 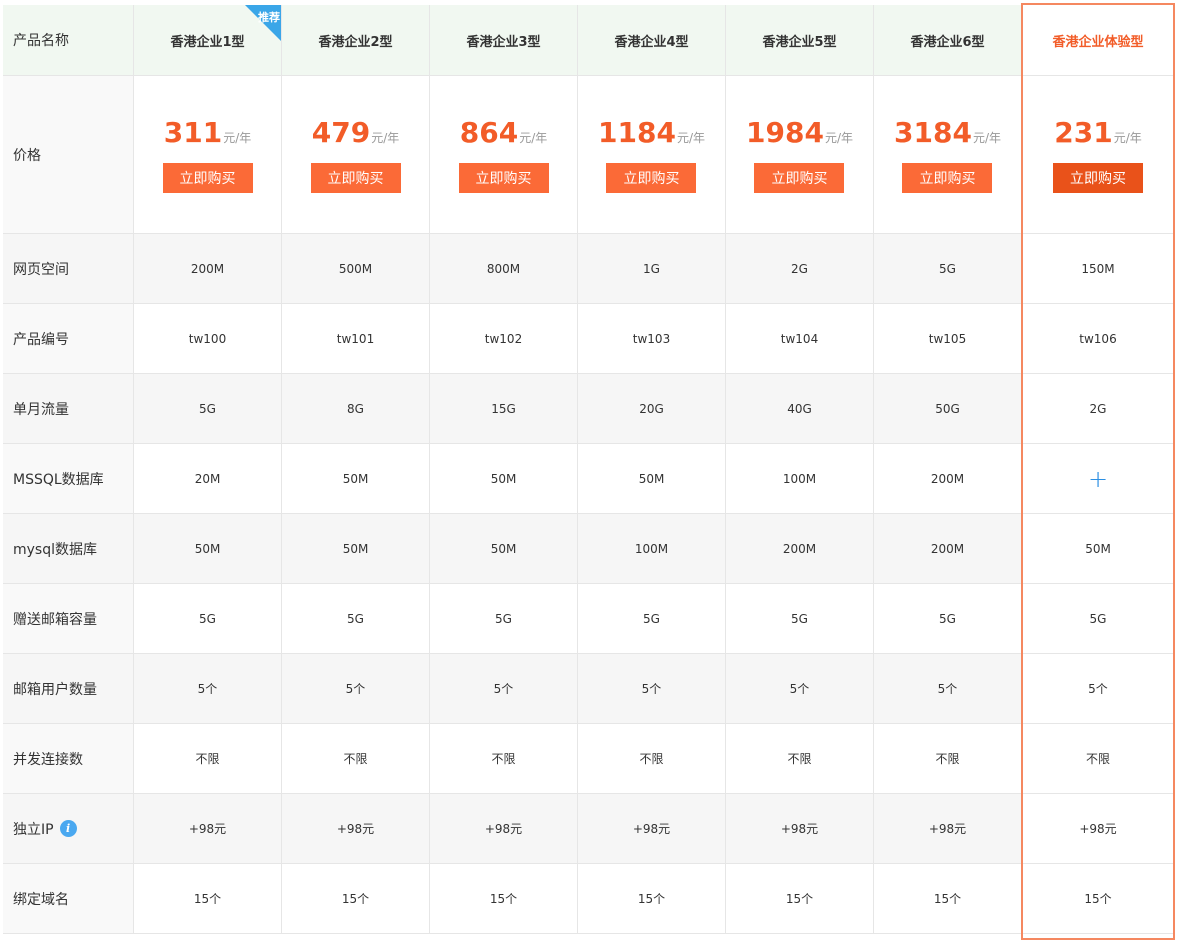 I want to click on spec-value: 20G, so click(x=652, y=408).